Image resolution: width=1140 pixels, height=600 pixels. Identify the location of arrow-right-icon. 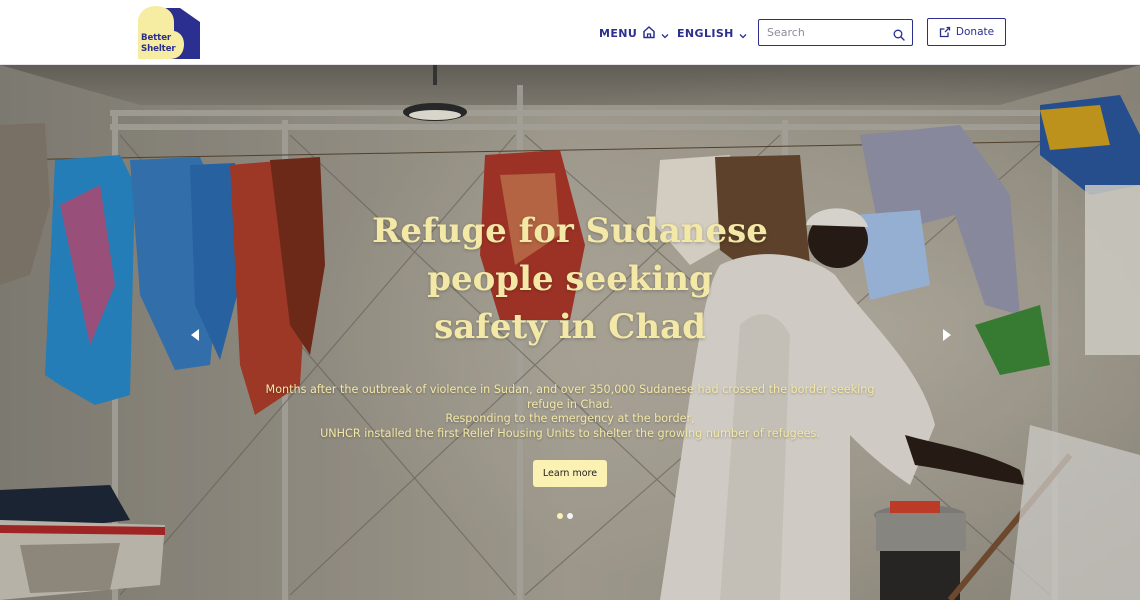
(947, 335).